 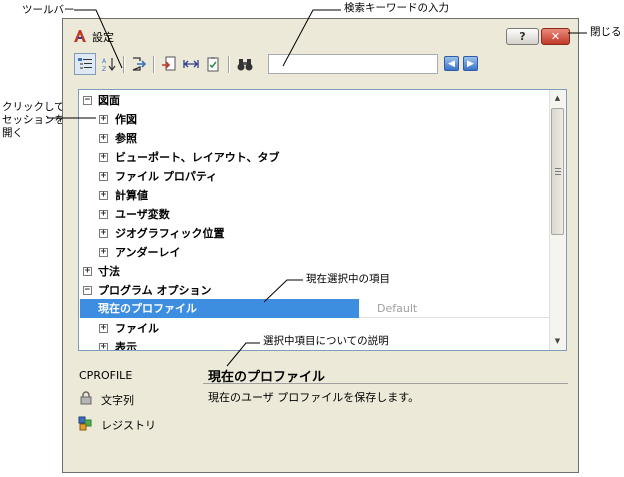 I want to click on scroll-thumb, so click(x=557, y=171).